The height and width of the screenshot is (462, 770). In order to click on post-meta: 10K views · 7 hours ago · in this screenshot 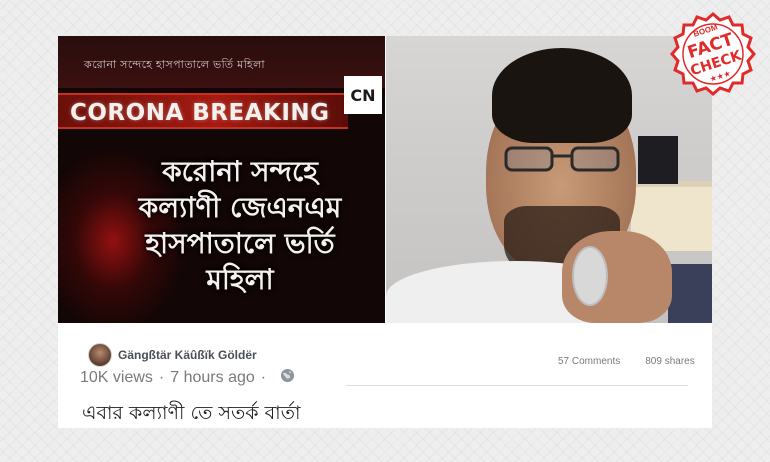, I will do `click(187, 378)`.